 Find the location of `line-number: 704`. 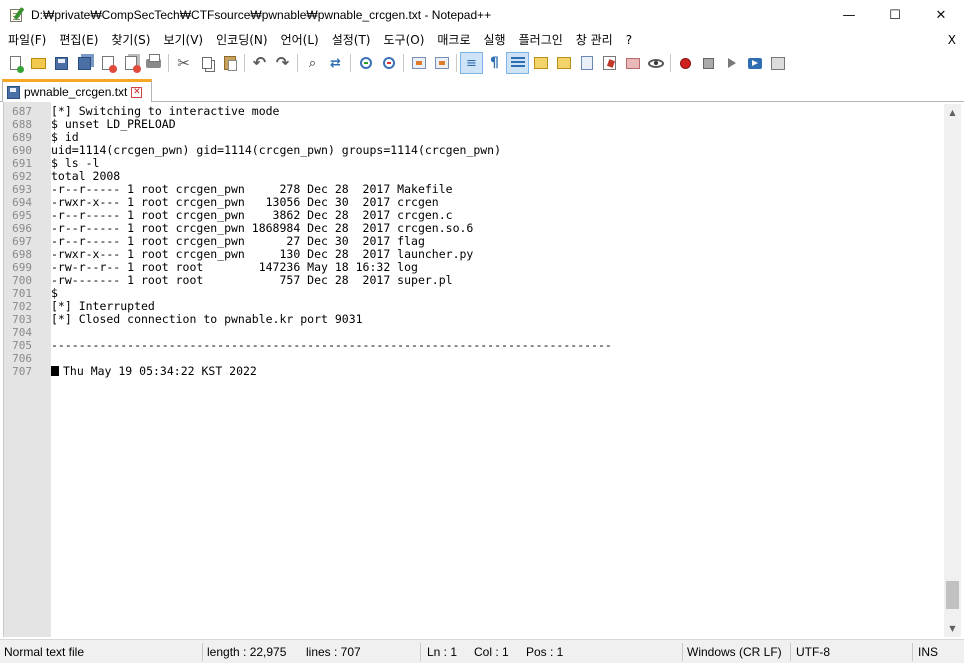

line-number: 704 is located at coordinates (22, 332).